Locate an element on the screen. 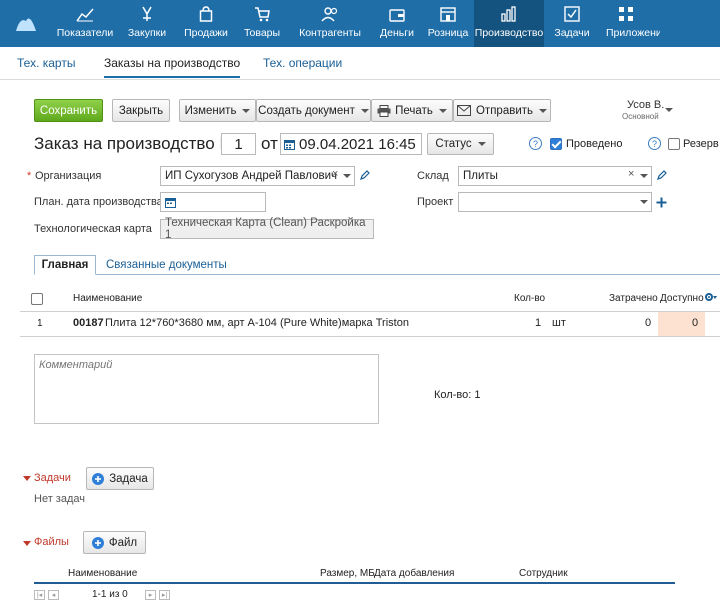 Image resolution: width=720 pixels, height=607 pixels. nav-label: Показатели is located at coordinates (85, 33).